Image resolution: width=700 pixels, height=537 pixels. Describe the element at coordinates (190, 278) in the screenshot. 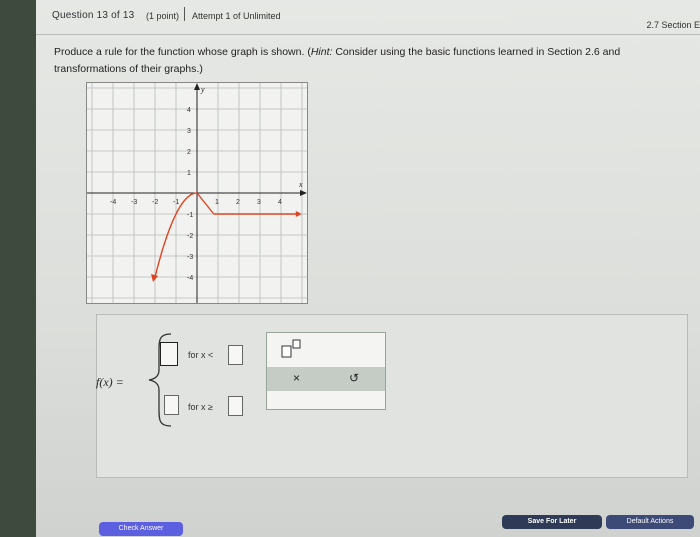

I see `y-tick-label: -4` at that location.